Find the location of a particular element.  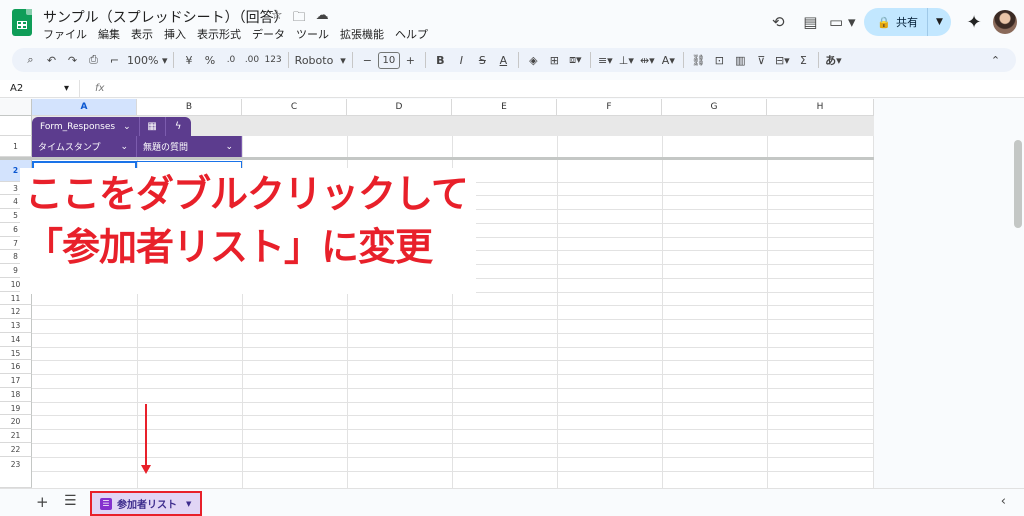

cell-reference: A2 is located at coordinates (17, 88).